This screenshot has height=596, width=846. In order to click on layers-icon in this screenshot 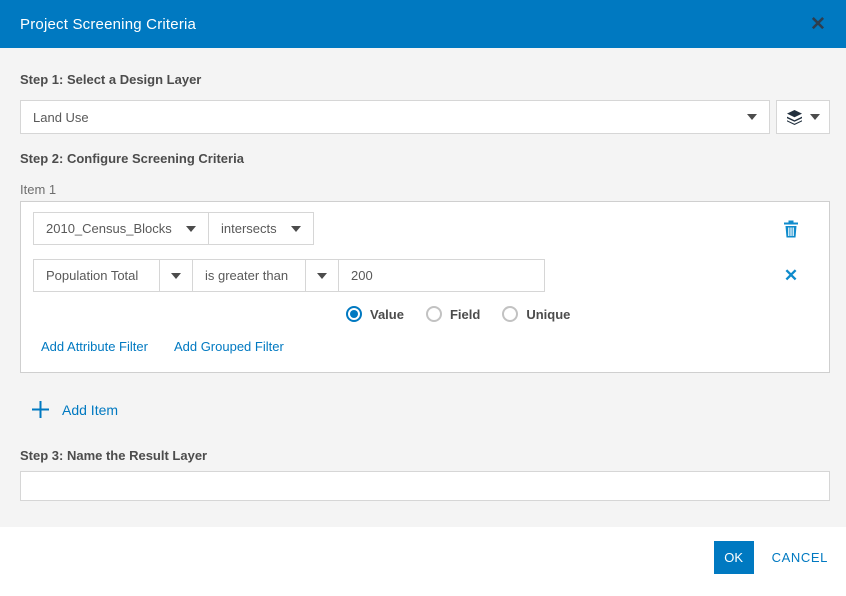, I will do `click(794, 117)`.